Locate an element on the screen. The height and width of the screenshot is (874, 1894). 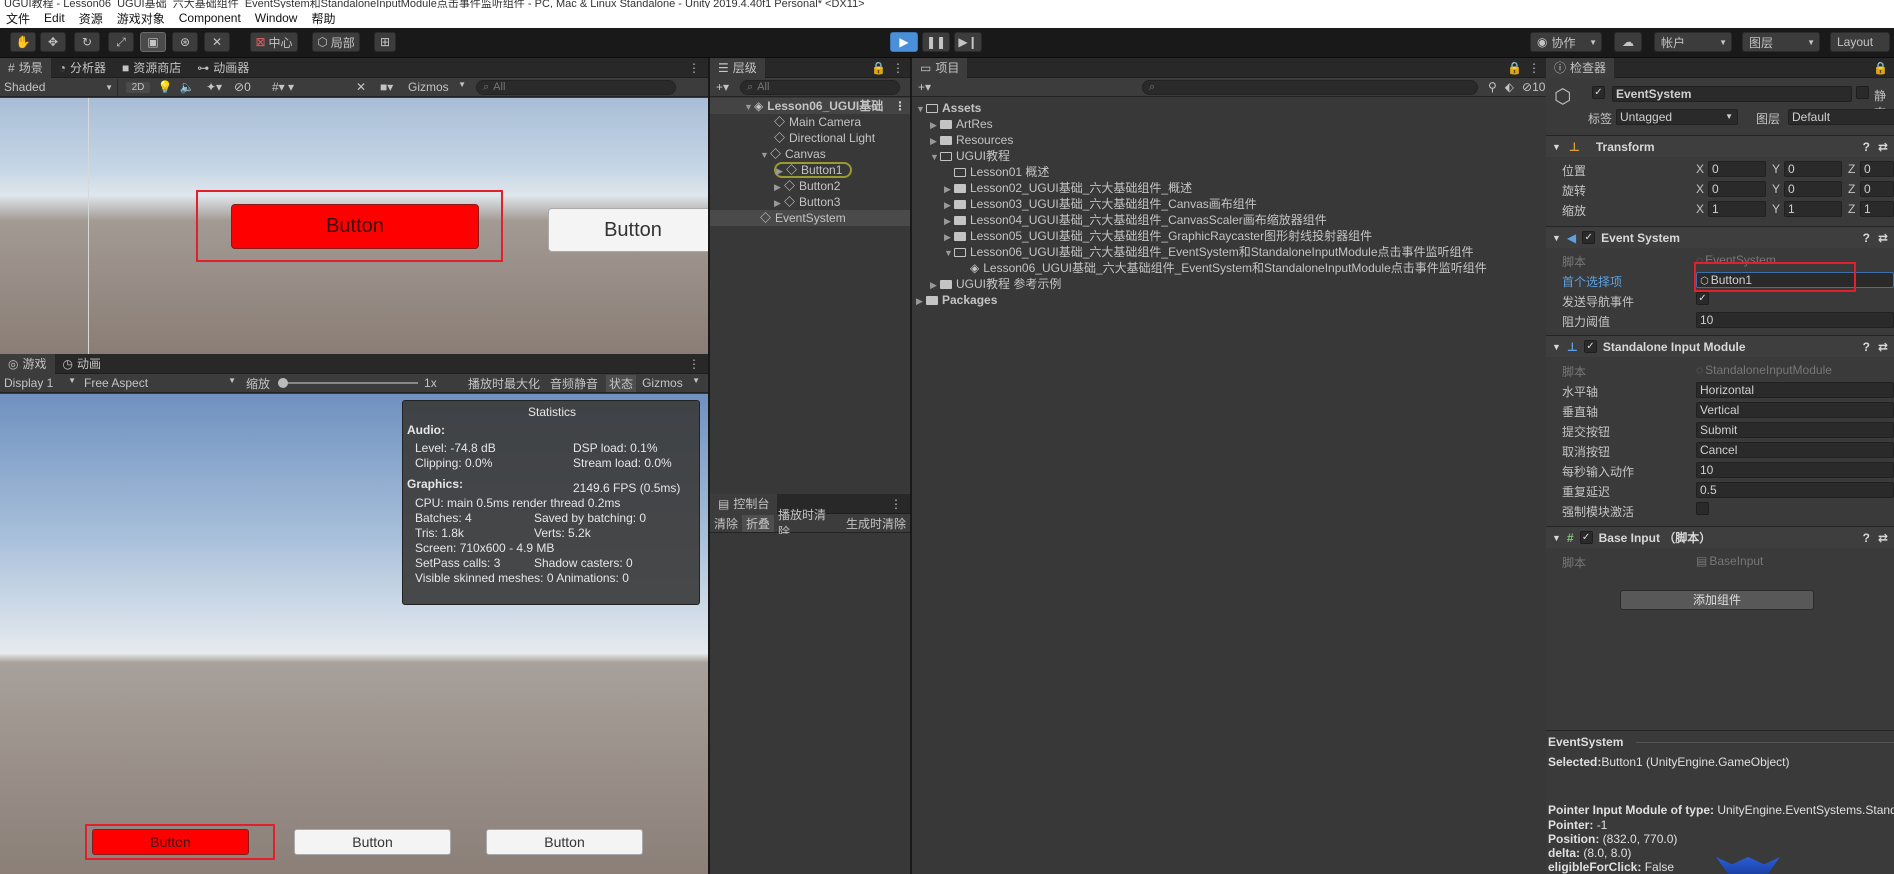
tab-scene: # 场景 is located at coordinates (25, 68).